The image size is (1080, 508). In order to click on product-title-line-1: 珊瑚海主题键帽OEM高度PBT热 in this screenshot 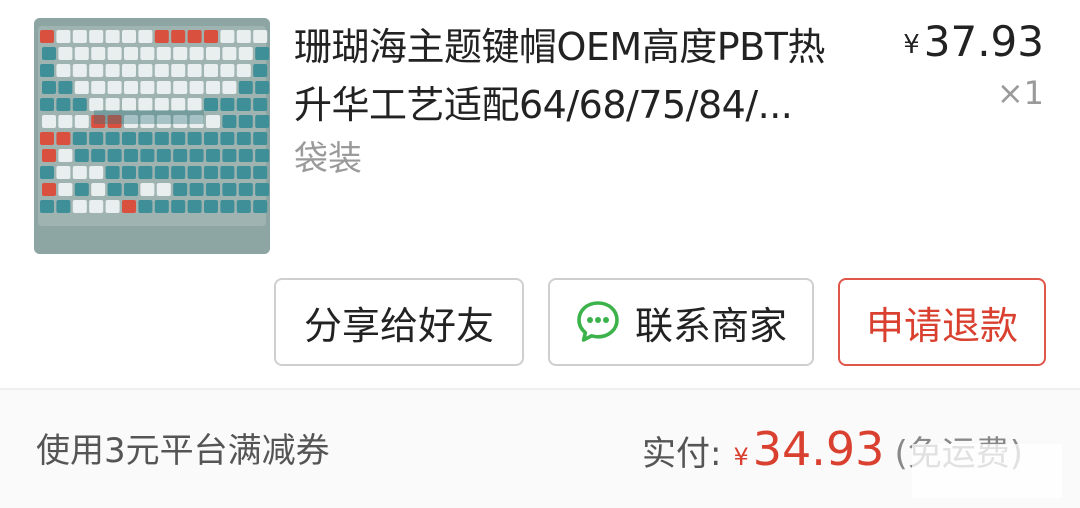, I will do `click(559, 47)`.